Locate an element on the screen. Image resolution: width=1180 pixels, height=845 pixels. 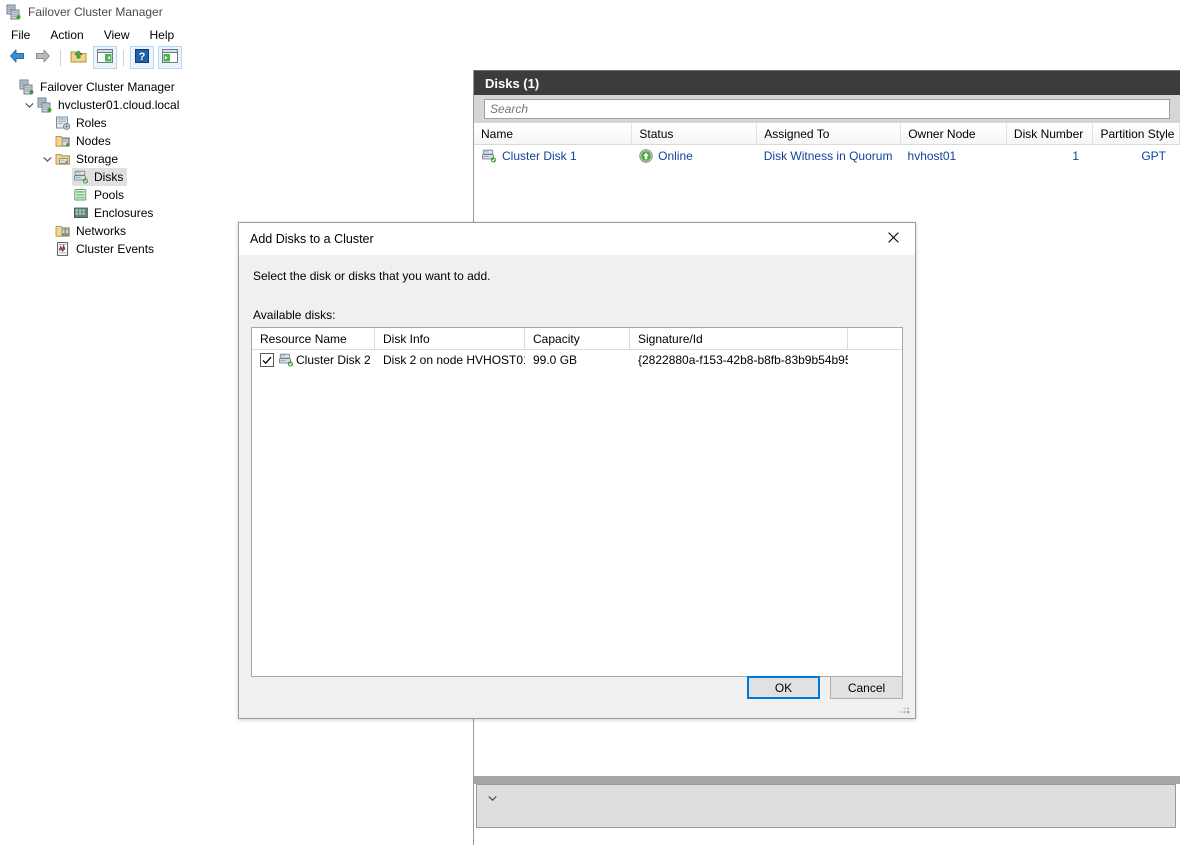
tree-item-label: Cluster Events is located at coordinates (115, 249).